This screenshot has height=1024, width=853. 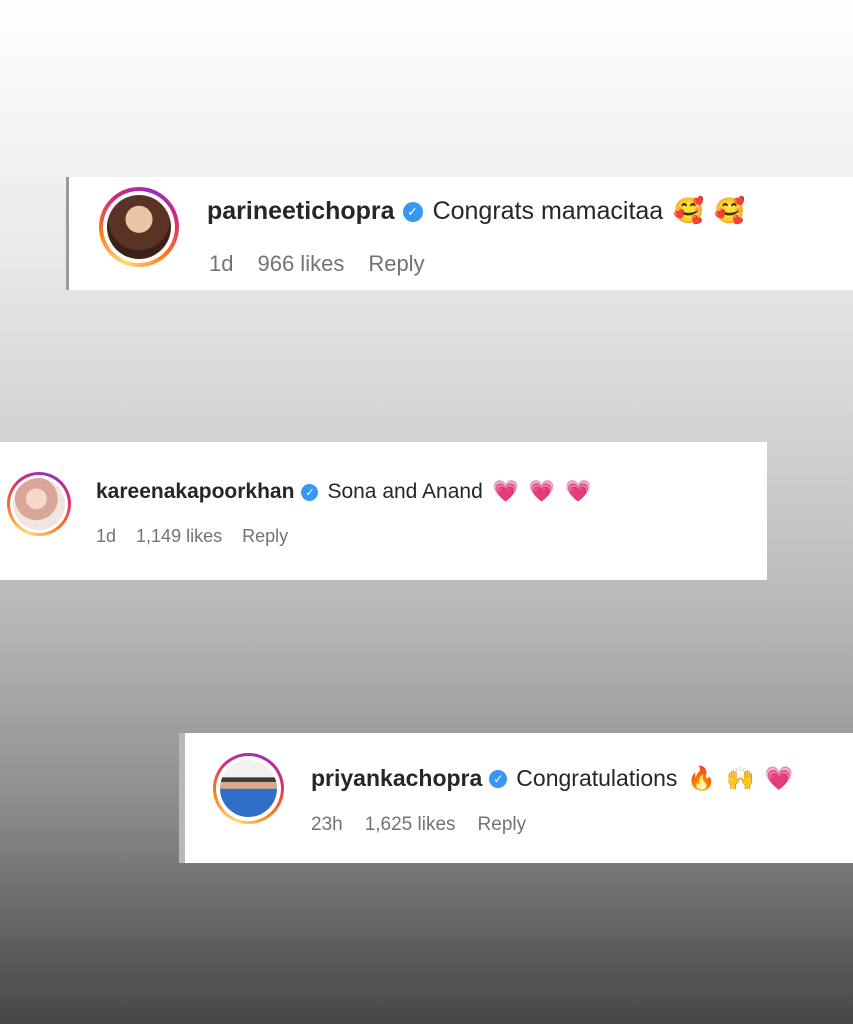 I want to click on raised-hands-emoji-icon: 🙌, so click(x=740, y=778).